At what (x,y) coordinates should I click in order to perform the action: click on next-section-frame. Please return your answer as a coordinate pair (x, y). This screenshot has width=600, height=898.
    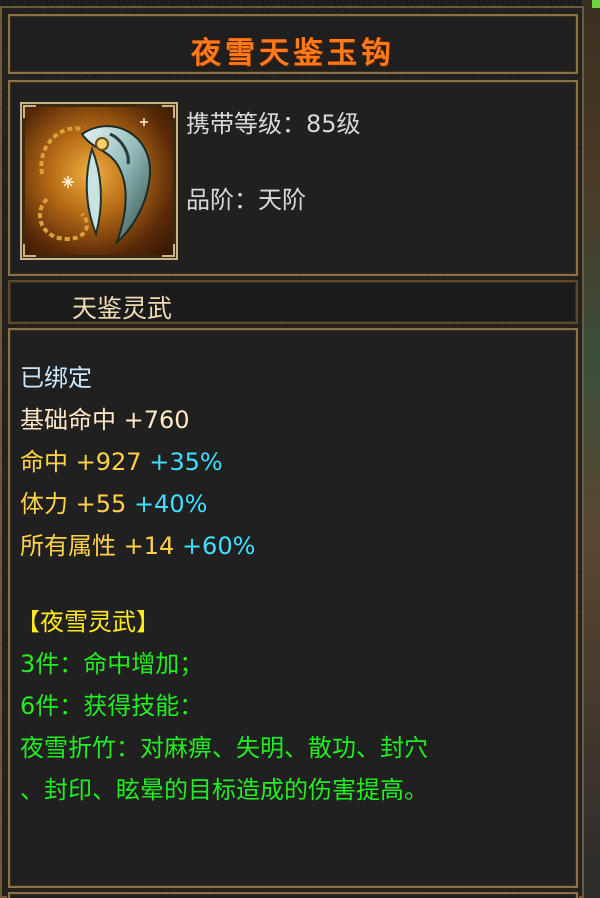
    Looking at the image, I should click on (293, 895).